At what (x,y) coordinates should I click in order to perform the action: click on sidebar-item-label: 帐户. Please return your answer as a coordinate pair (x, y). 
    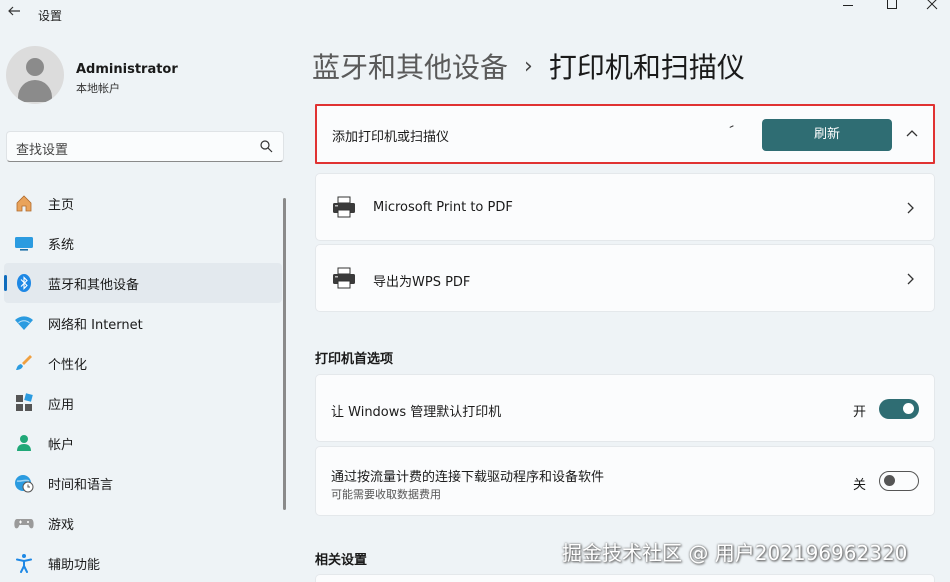
    Looking at the image, I should click on (61, 445).